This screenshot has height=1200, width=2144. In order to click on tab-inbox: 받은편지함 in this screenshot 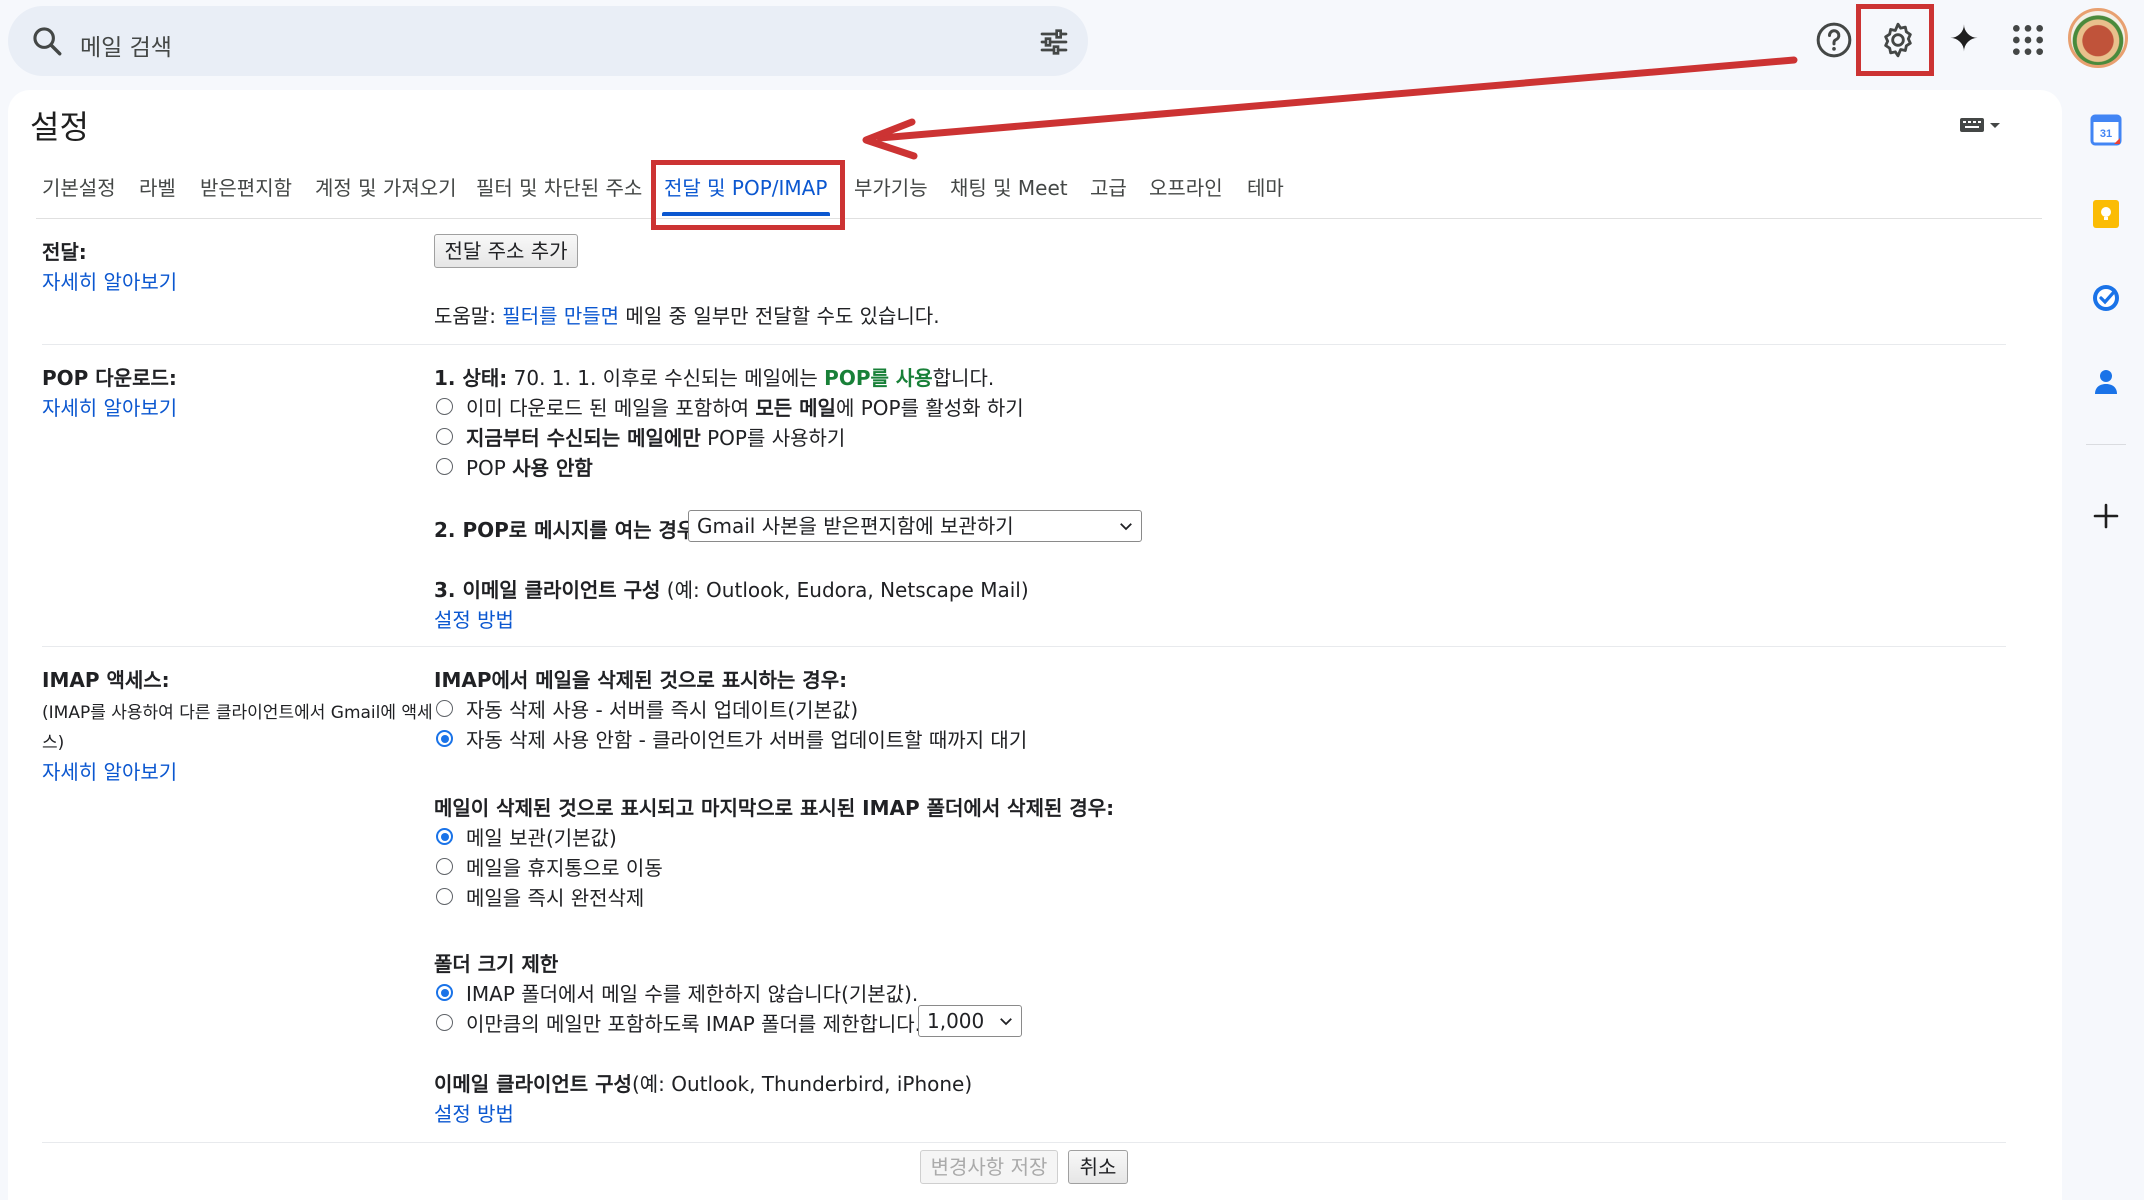, I will do `click(246, 186)`.